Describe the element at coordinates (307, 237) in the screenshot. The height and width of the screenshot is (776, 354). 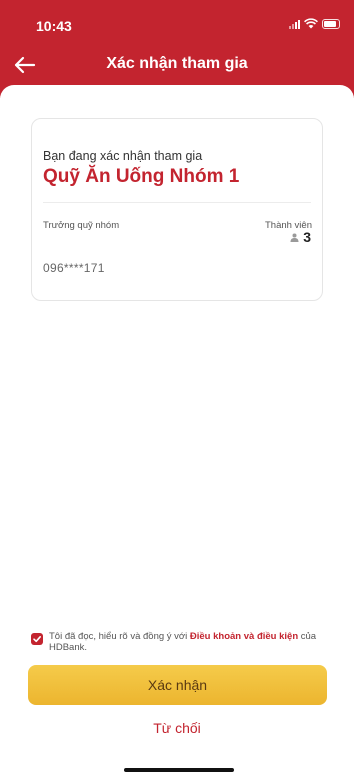
I see `member-count-value: 3` at that location.